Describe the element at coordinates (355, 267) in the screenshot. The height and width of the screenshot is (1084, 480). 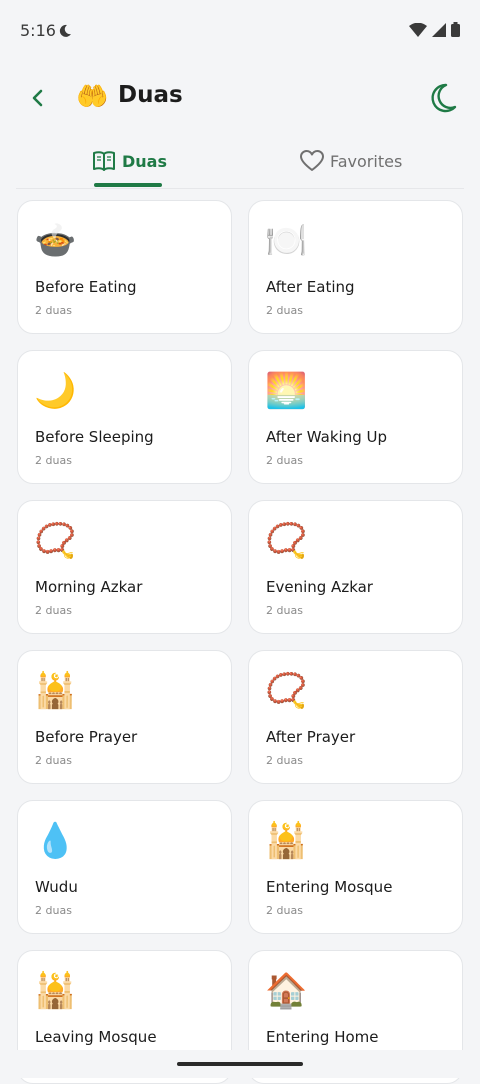
I see `category-card-after-eating: 🍽️ After Eating 2 duas` at that location.